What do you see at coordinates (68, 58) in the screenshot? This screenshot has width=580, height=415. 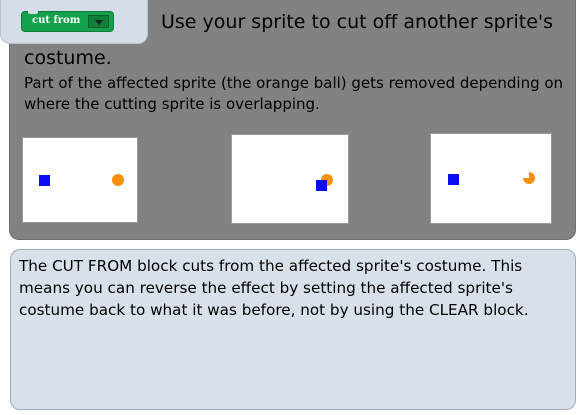 I see `help-title-continued: costume.` at bounding box center [68, 58].